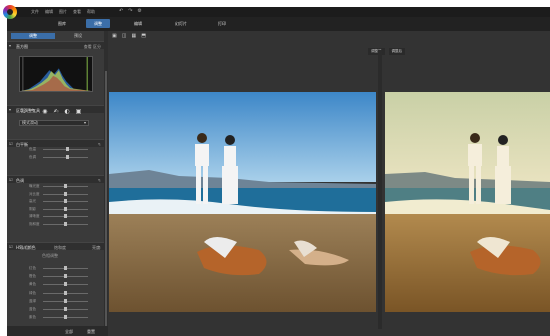 Image resolution: width=550 pixels, height=336 pixels. Describe the element at coordinates (32, 268) in the screenshot. I see `slider-label: 红色` at that location.